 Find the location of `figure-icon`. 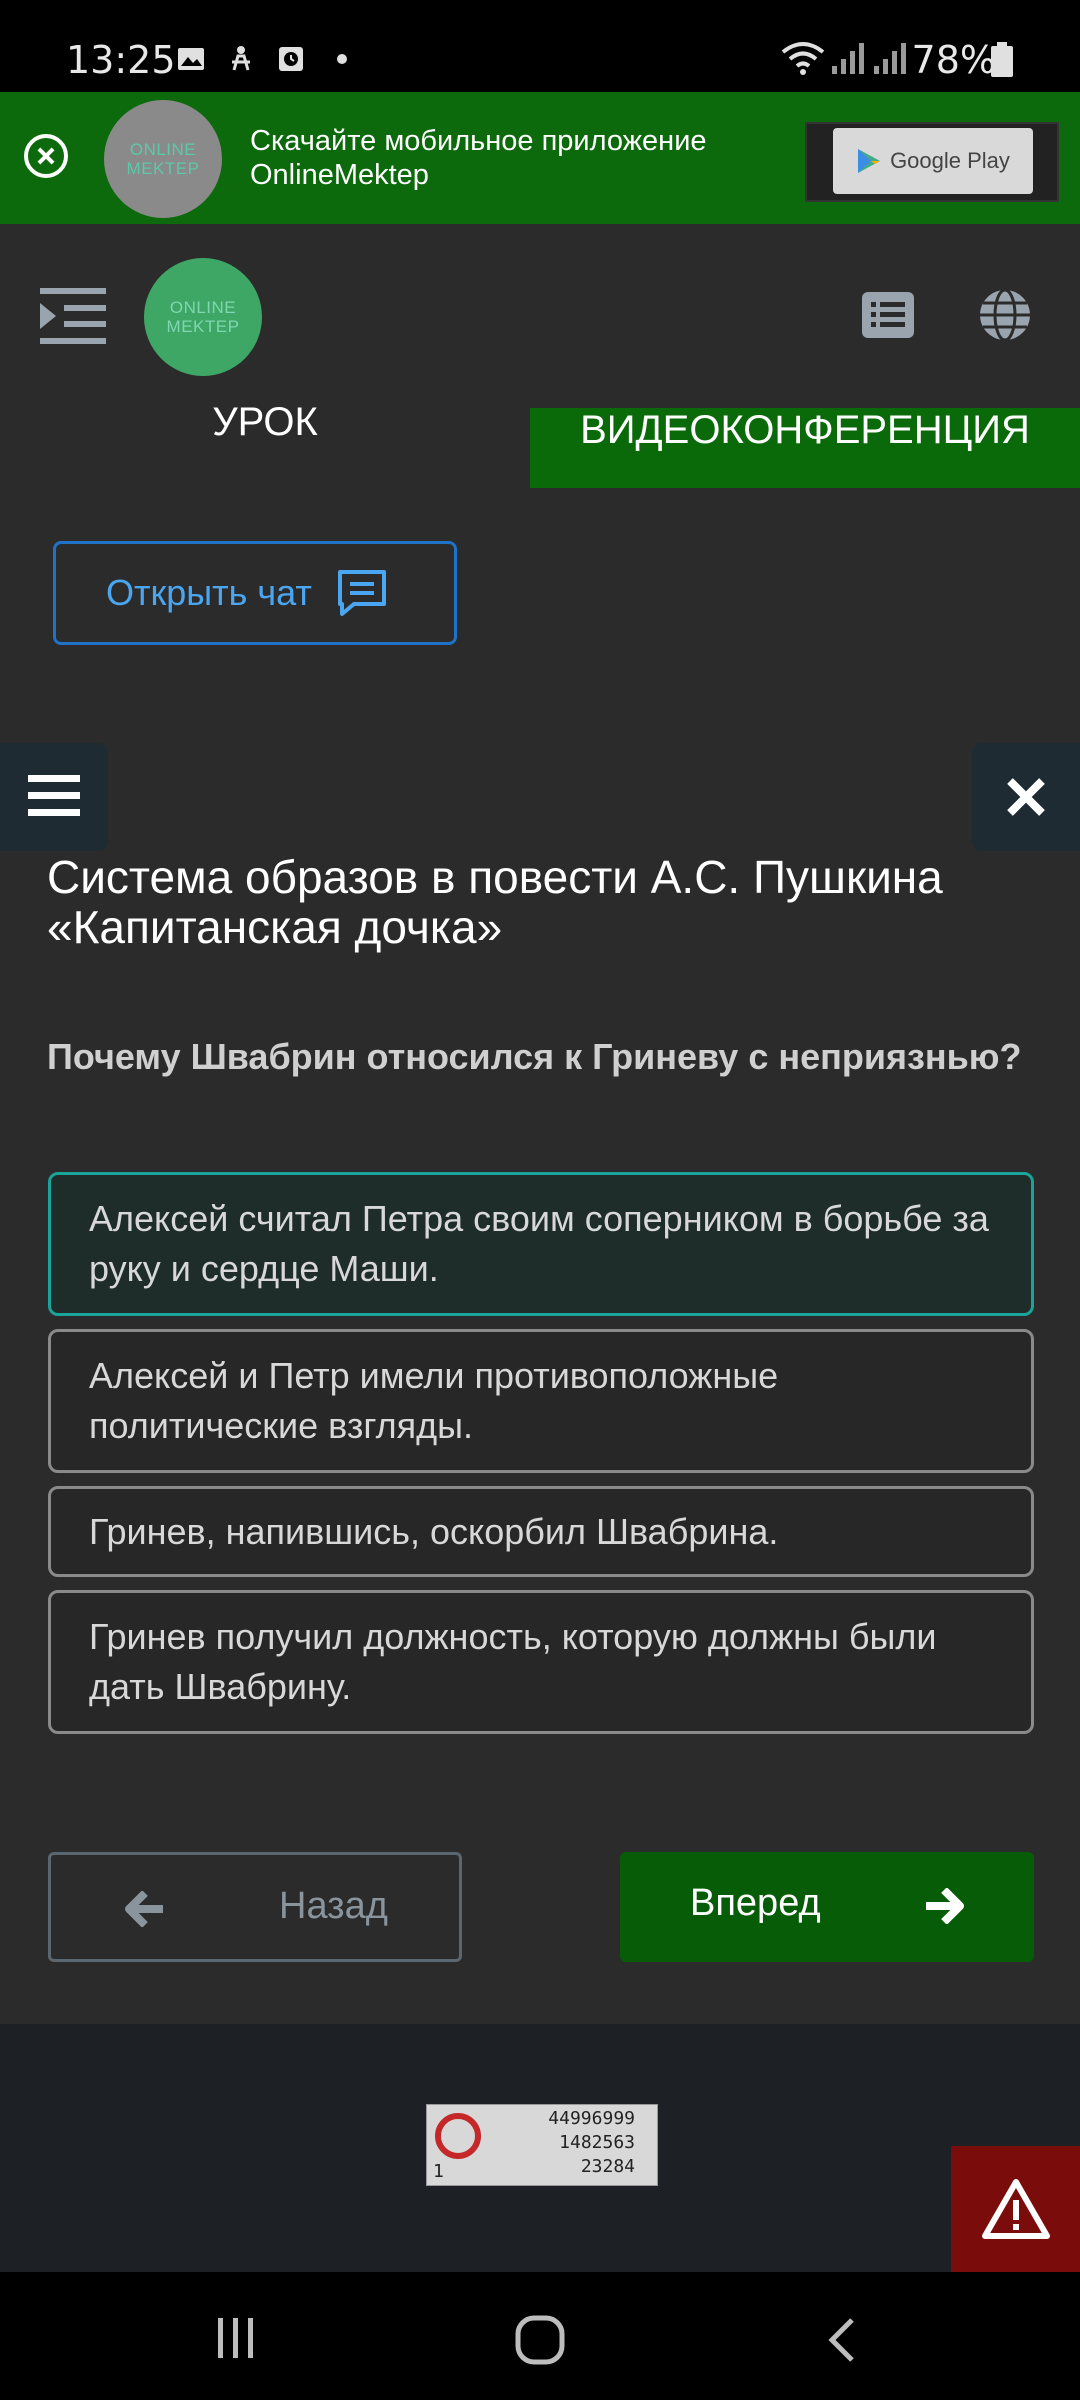

figure-icon is located at coordinates (241, 58).